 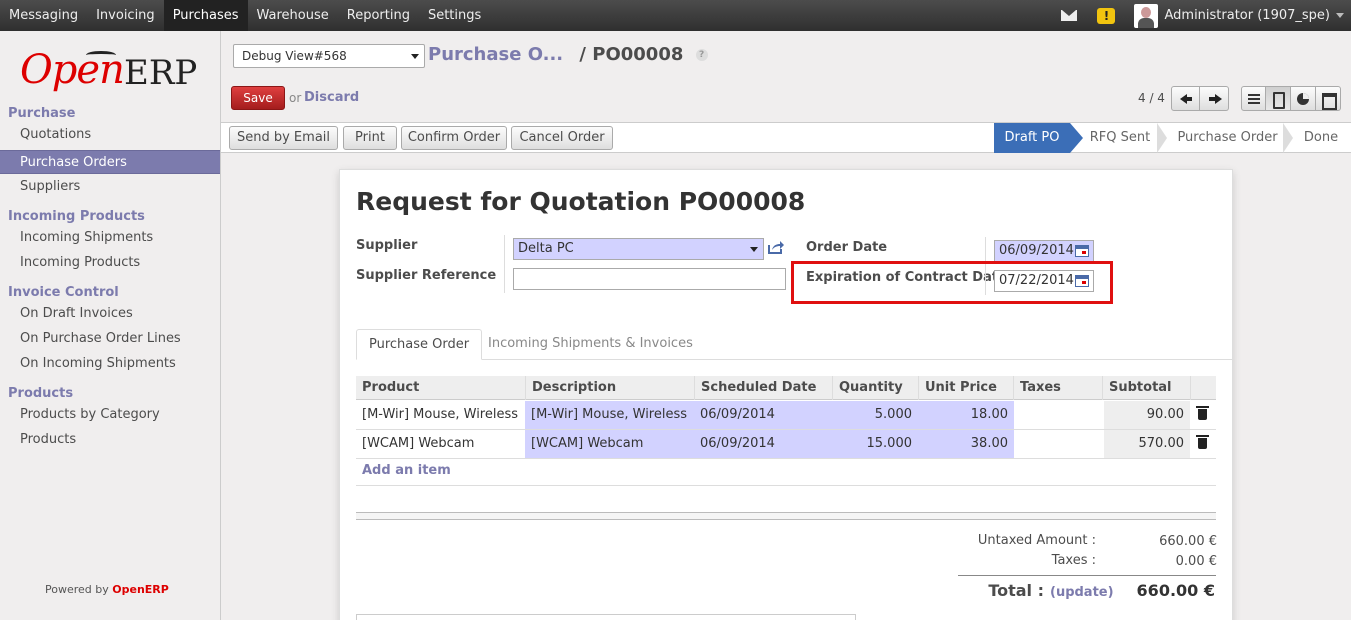 What do you see at coordinates (454, 138) in the screenshot?
I see `confirm-order-button: Confirm Order` at bounding box center [454, 138].